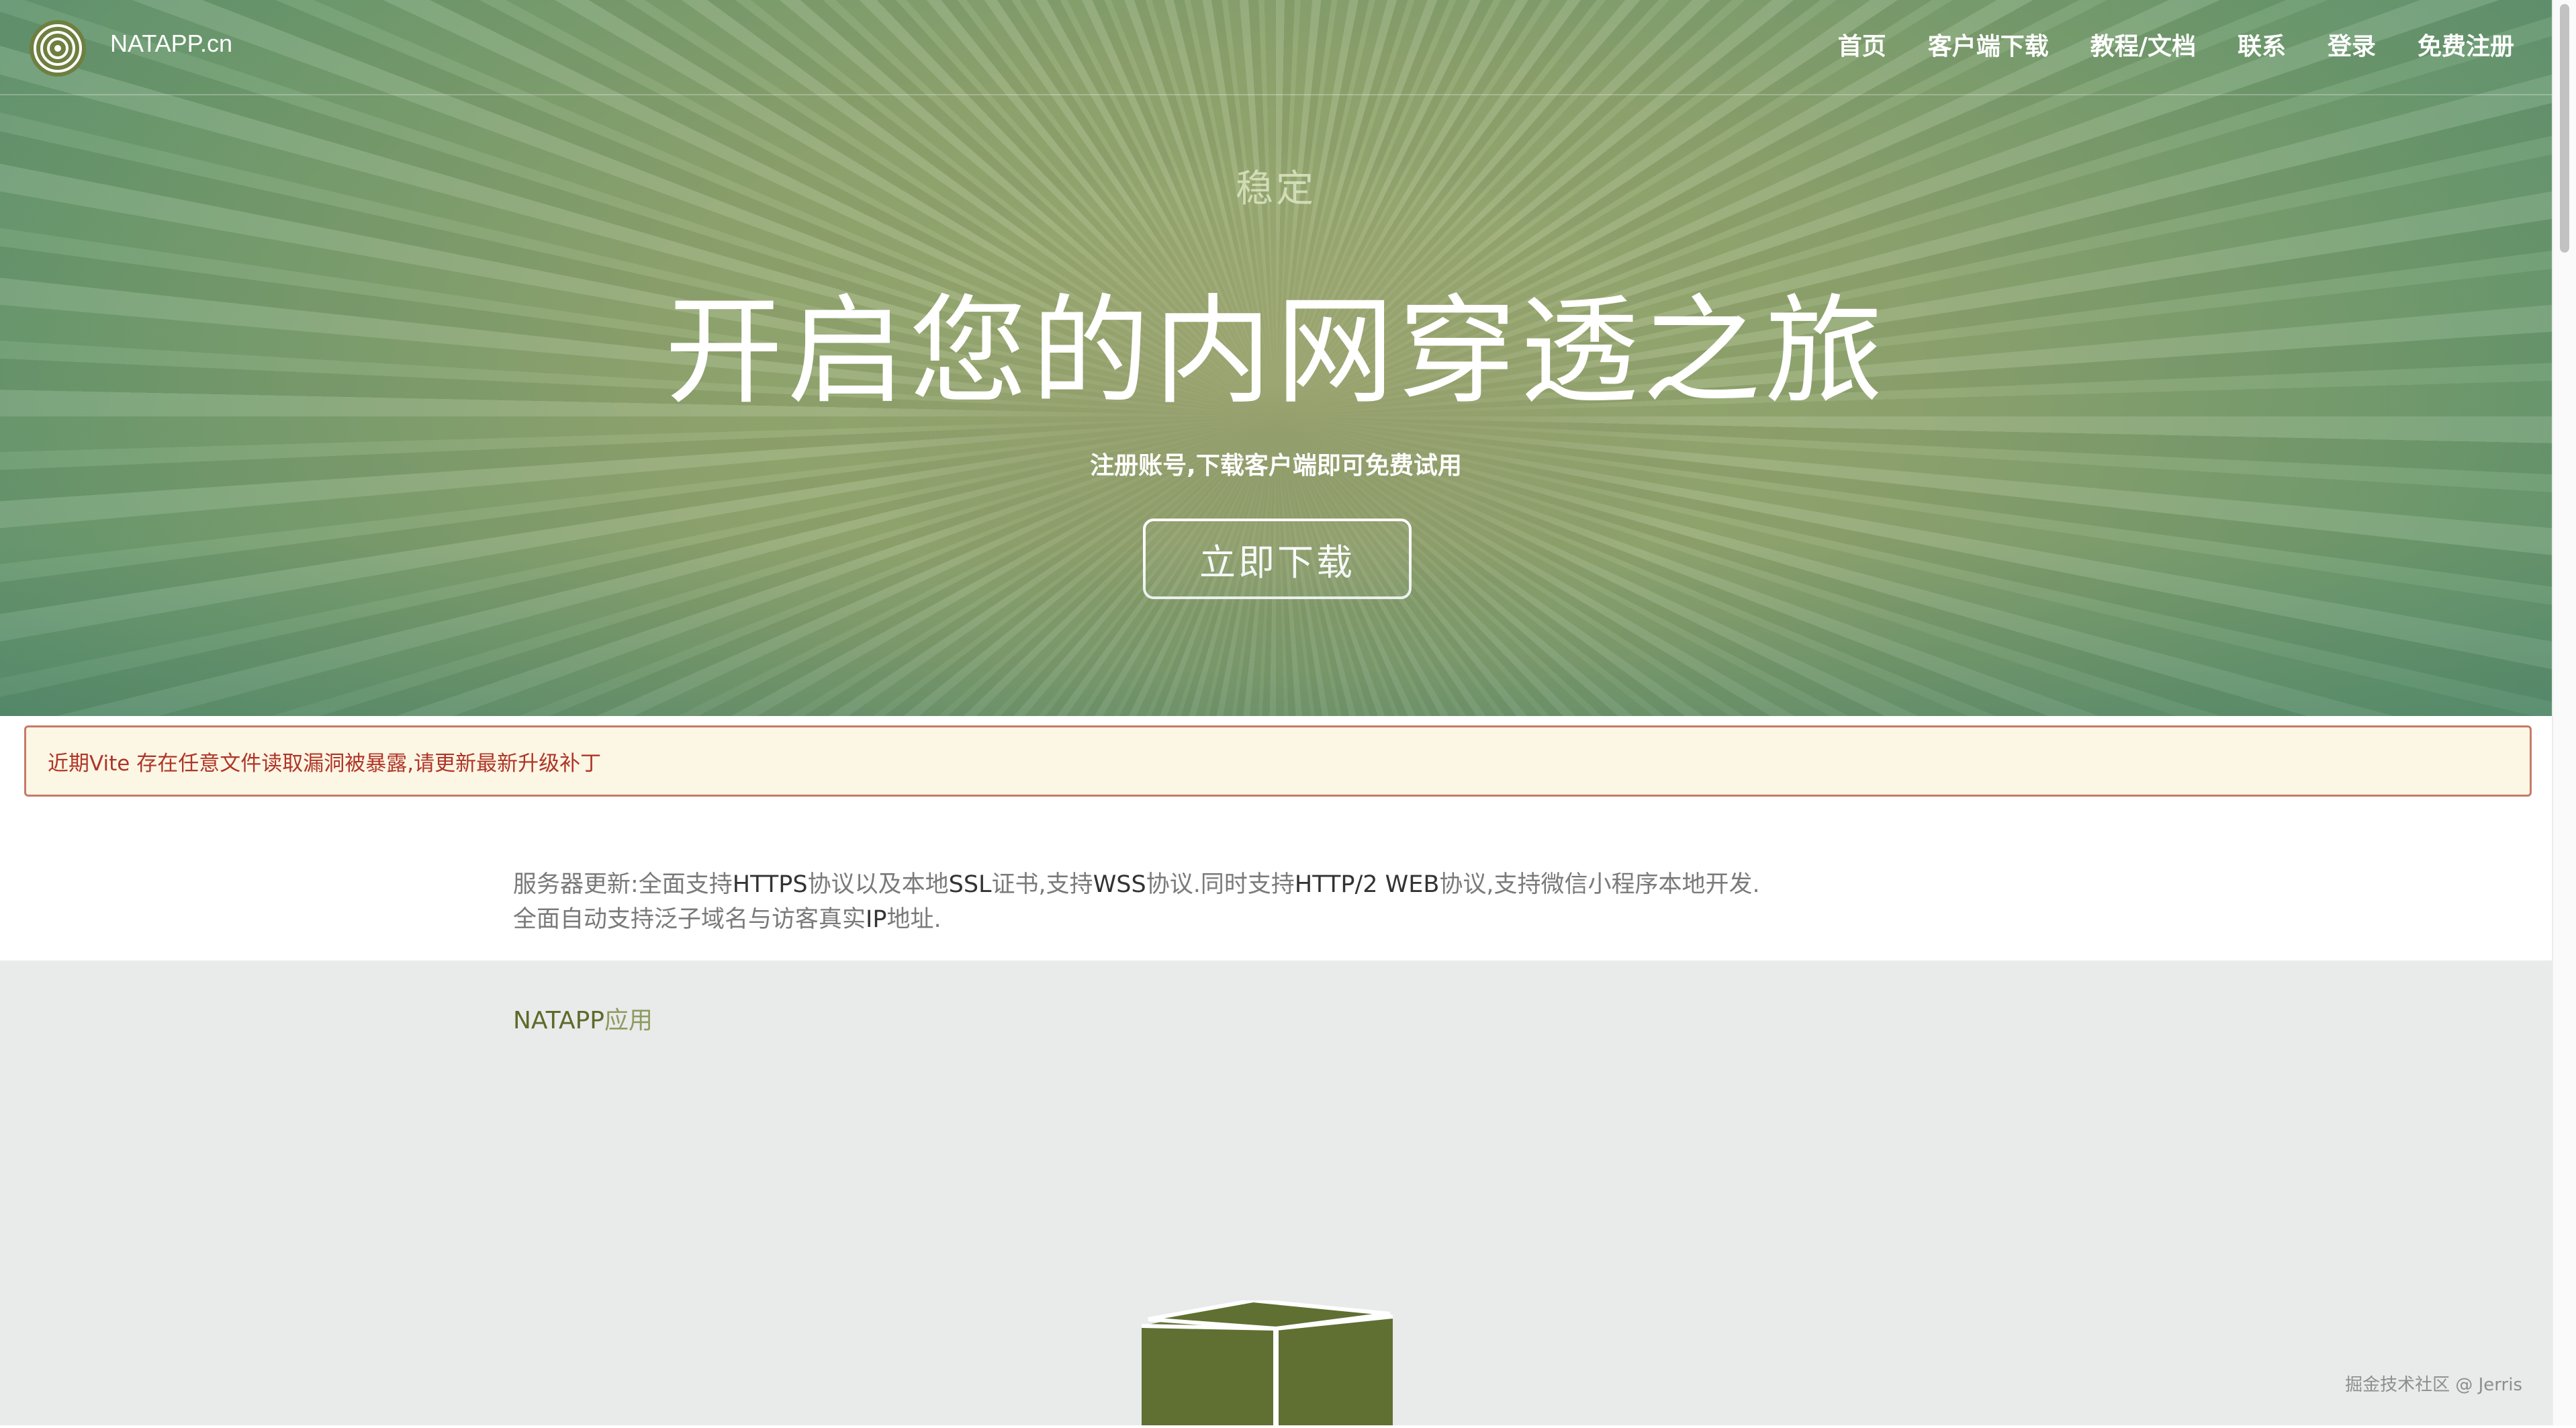 The width and height of the screenshot is (2576, 1428). What do you see at coordinates (2352, 44) in the screenshot?
I see `nav-login: 登录` at bounding box center [2352, 44].